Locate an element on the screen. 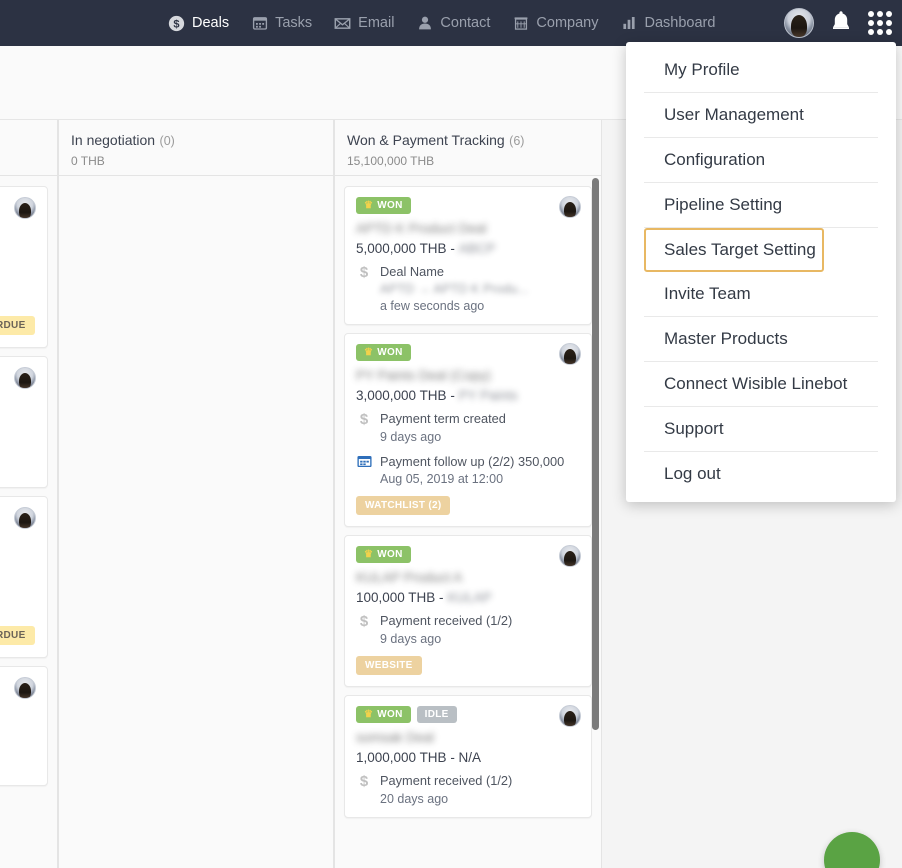 Image resolution: width=902 pixels, height=868 pixels. column-scrollbar is located at coordinates (595, 454).